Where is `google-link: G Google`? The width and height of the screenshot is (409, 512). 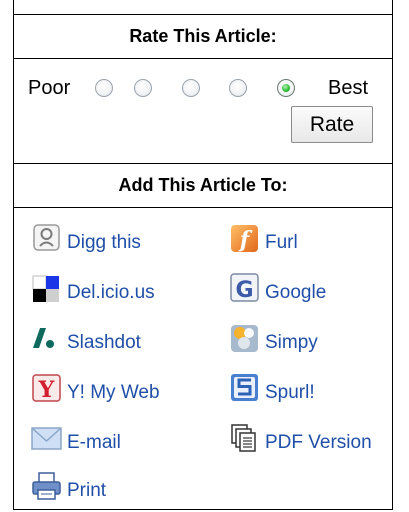 google-link: G Google is located at coordinates (294, 289).